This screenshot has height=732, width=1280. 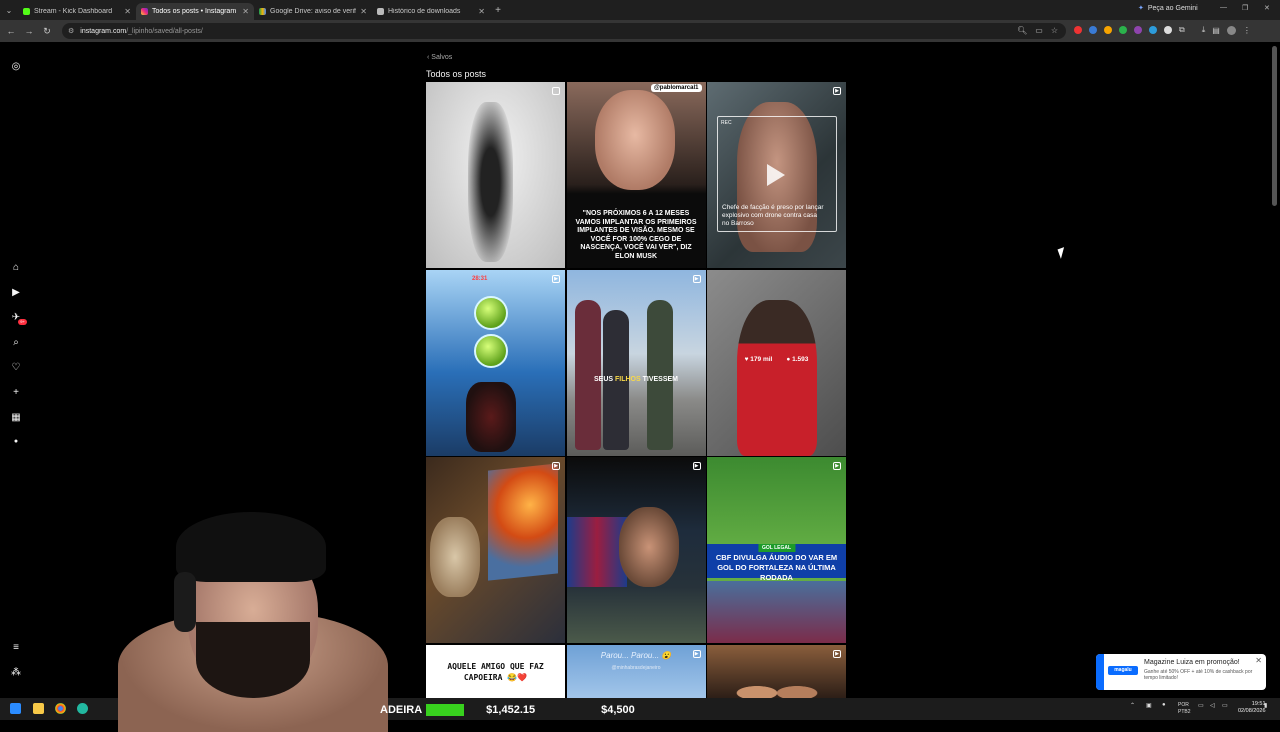 What do you see at coordinates (776, 362) in the screenshot?
I see `post-tile: ♥ 179 mil ● 1.593` at bounding box center [776, 362].